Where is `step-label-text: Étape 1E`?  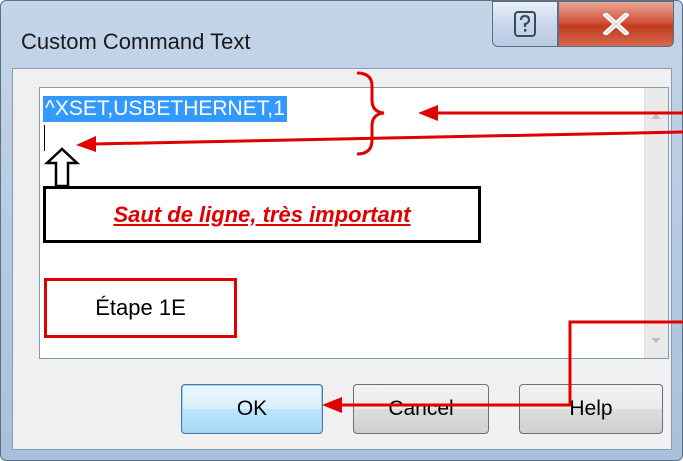 step-label-text: Étape 1E is located at coordinates (140, 307).